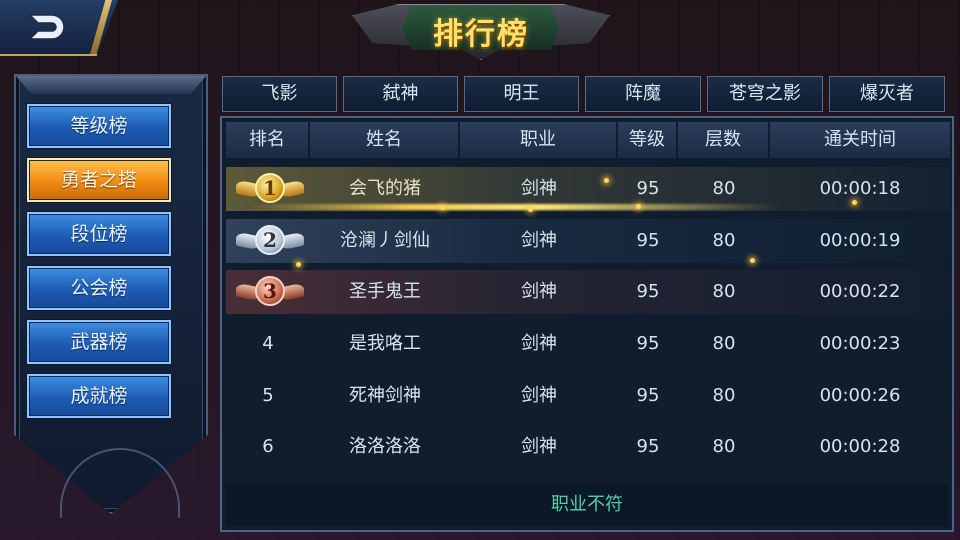  What do you see at coordinates (860, 240) in the screenshot?
I see `cell-time: 00:00:19` at bounding box center [860, 240].